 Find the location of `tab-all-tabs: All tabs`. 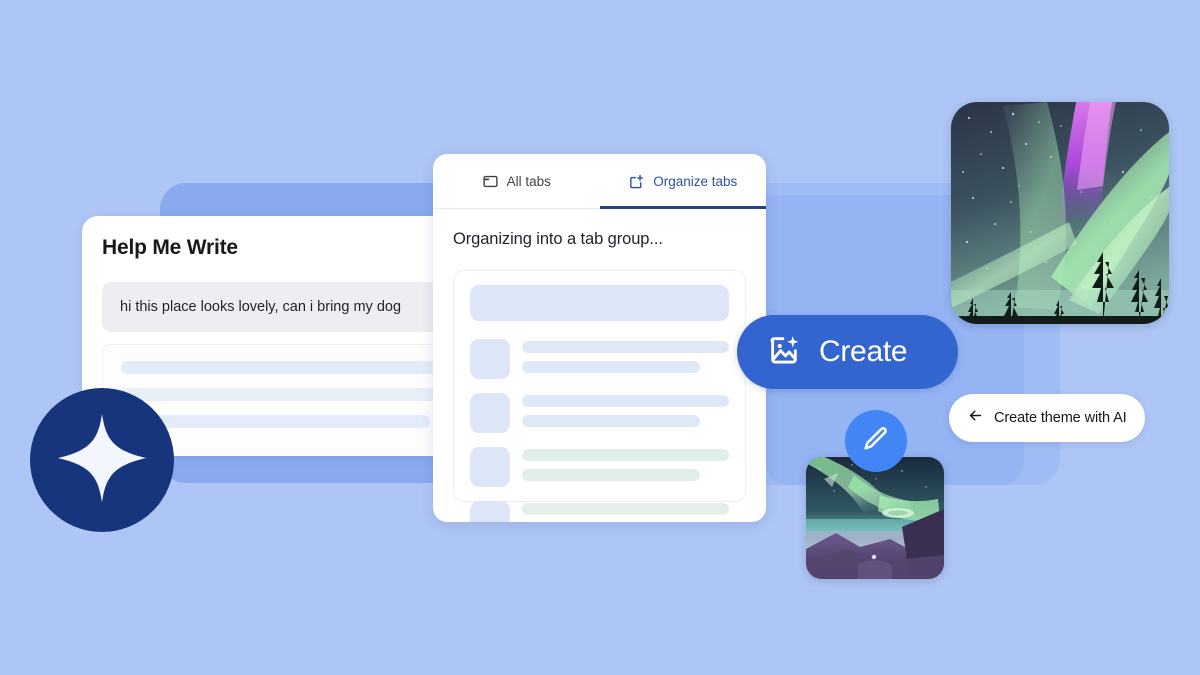

tab-all-tabs: All tabs is located at coordinates (516, 181).